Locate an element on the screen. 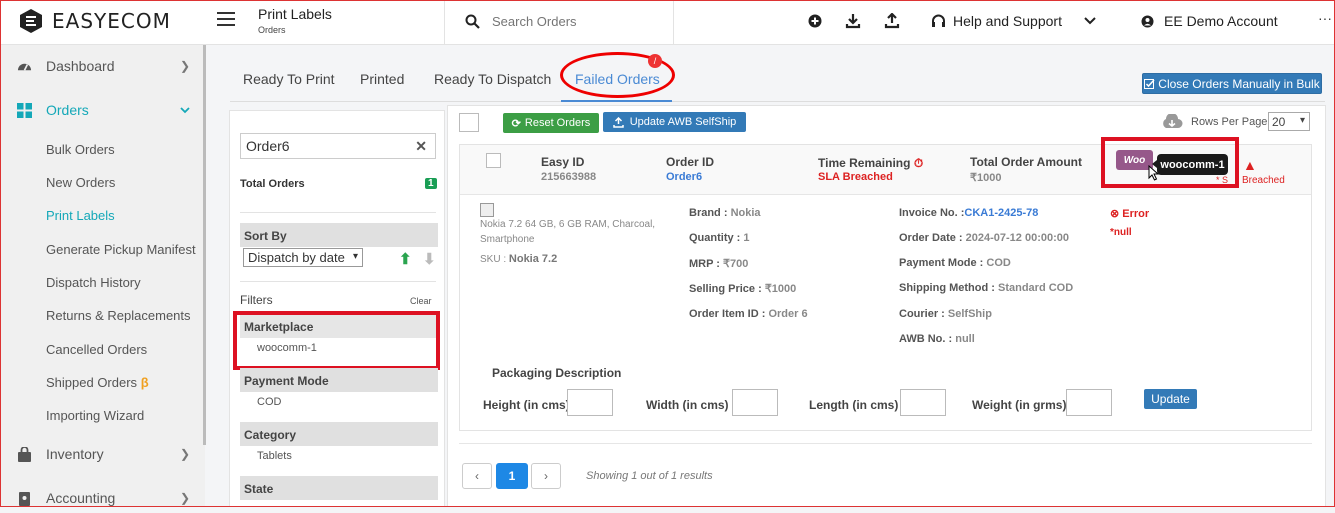 The height and width of the screenshot is (513, 1335). order-date-field: Order Date : 2024-07-12 00:00:00 is located at coordinates (984, 238).